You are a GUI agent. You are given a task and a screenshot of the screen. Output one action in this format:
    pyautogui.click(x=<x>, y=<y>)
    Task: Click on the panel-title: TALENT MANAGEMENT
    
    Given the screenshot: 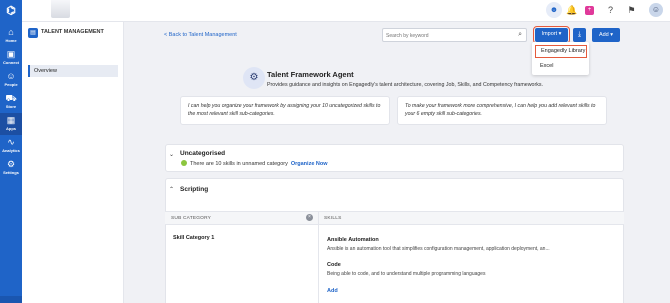 What is the action you would take?
    pyautogui.click(x=72, y=32)
    